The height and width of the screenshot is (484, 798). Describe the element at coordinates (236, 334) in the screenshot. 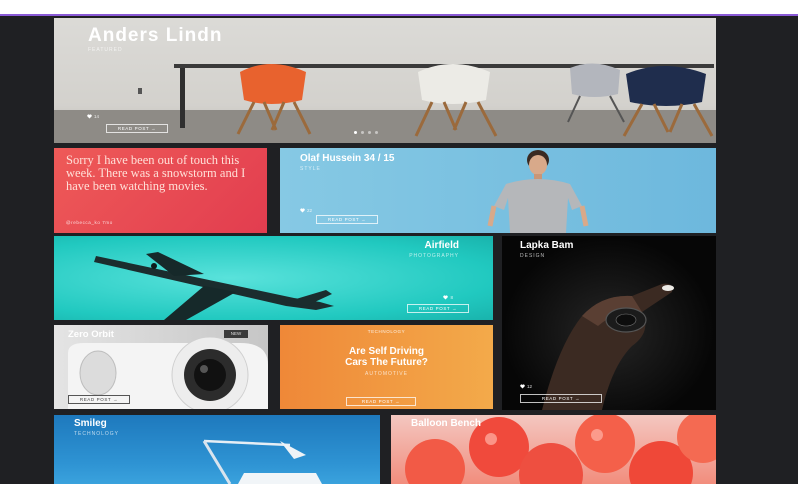

I see `zero-orbit-badge: NEW` at that location.